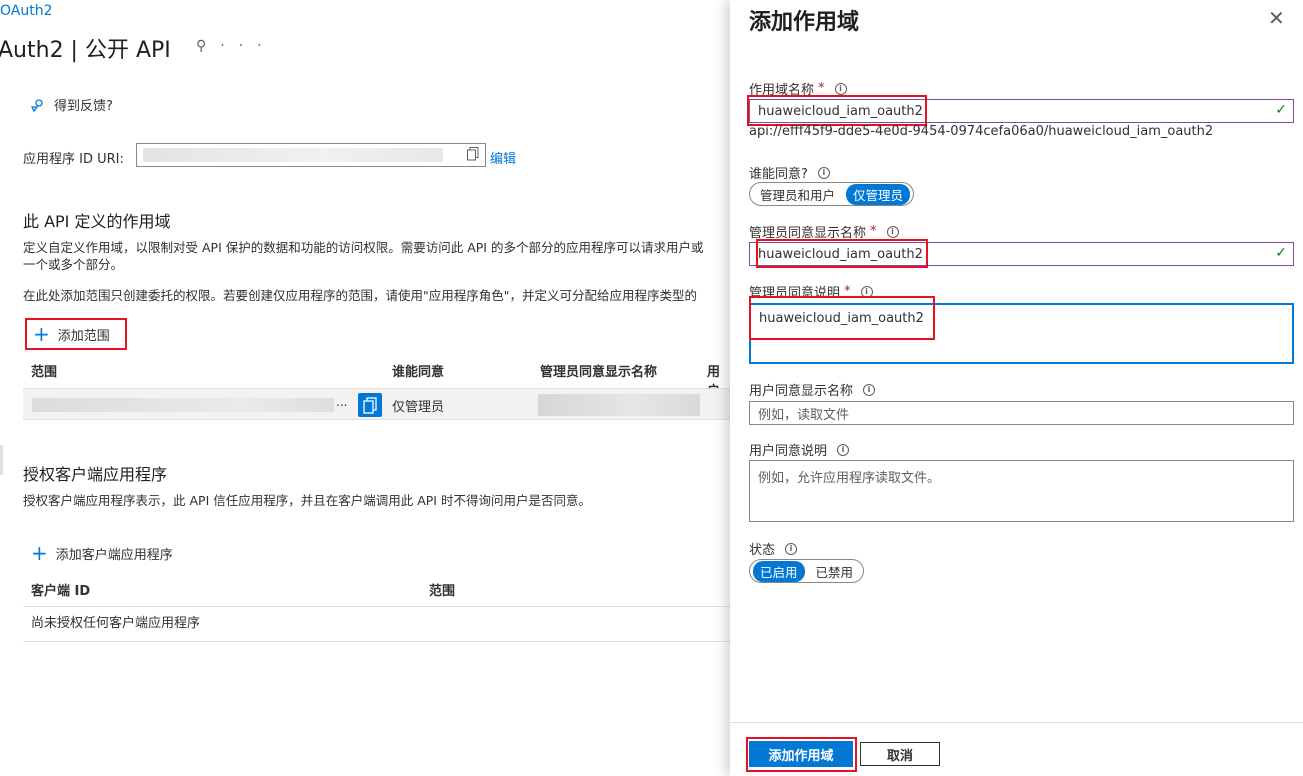  What do you see at coordinates (95, 474) in the screenshot?
I see `clients-section-title: 授权客户端应用程序` at bounding box center [95, 474].